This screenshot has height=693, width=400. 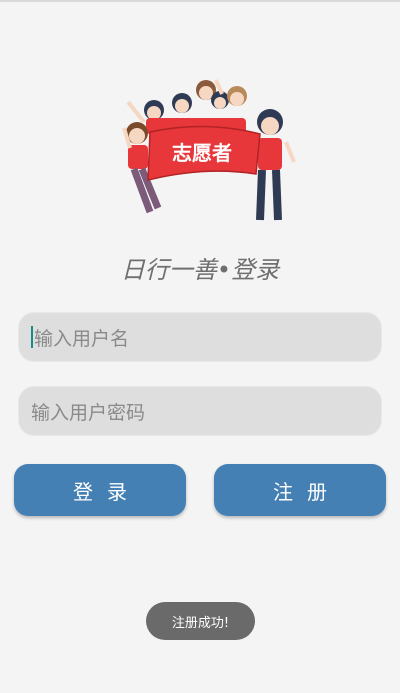 I want to click on password-placeholder: 输入用户密码, so click(x=88, y=412).